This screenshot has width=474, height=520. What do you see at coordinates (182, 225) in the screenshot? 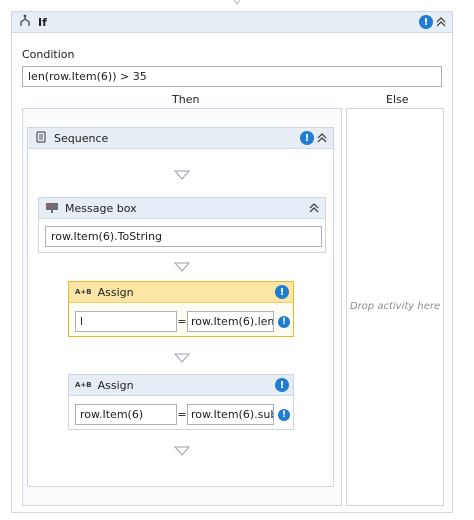
I see `message-box-activity: Message box row.Item(6).ToString` at bounding box center [182, 225].